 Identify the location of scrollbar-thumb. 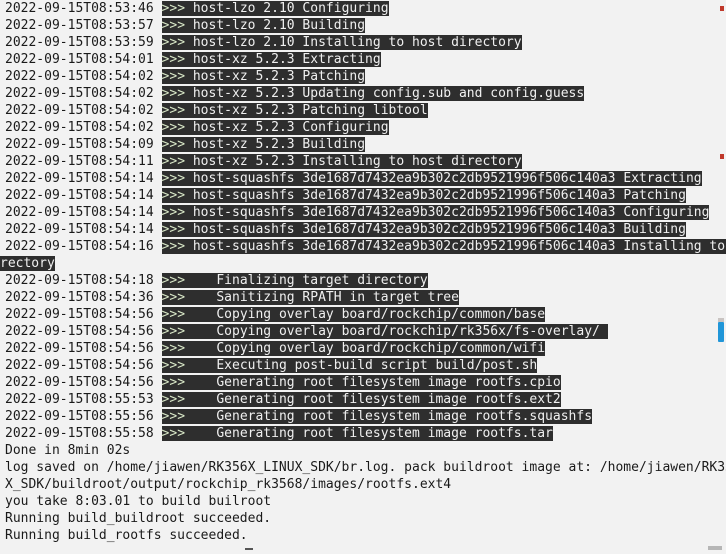
(721, 332).